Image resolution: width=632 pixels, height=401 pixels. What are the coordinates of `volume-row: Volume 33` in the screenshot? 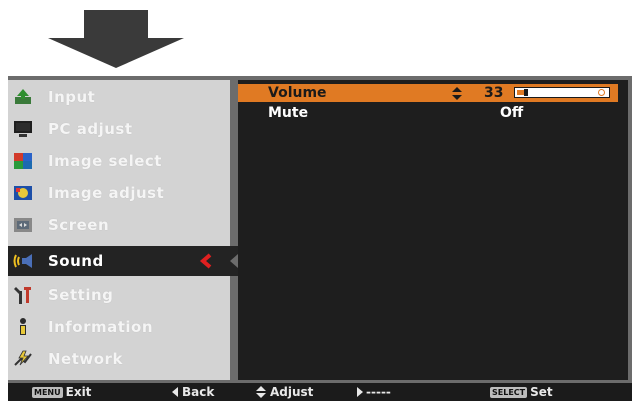 It's located at (428, 93).